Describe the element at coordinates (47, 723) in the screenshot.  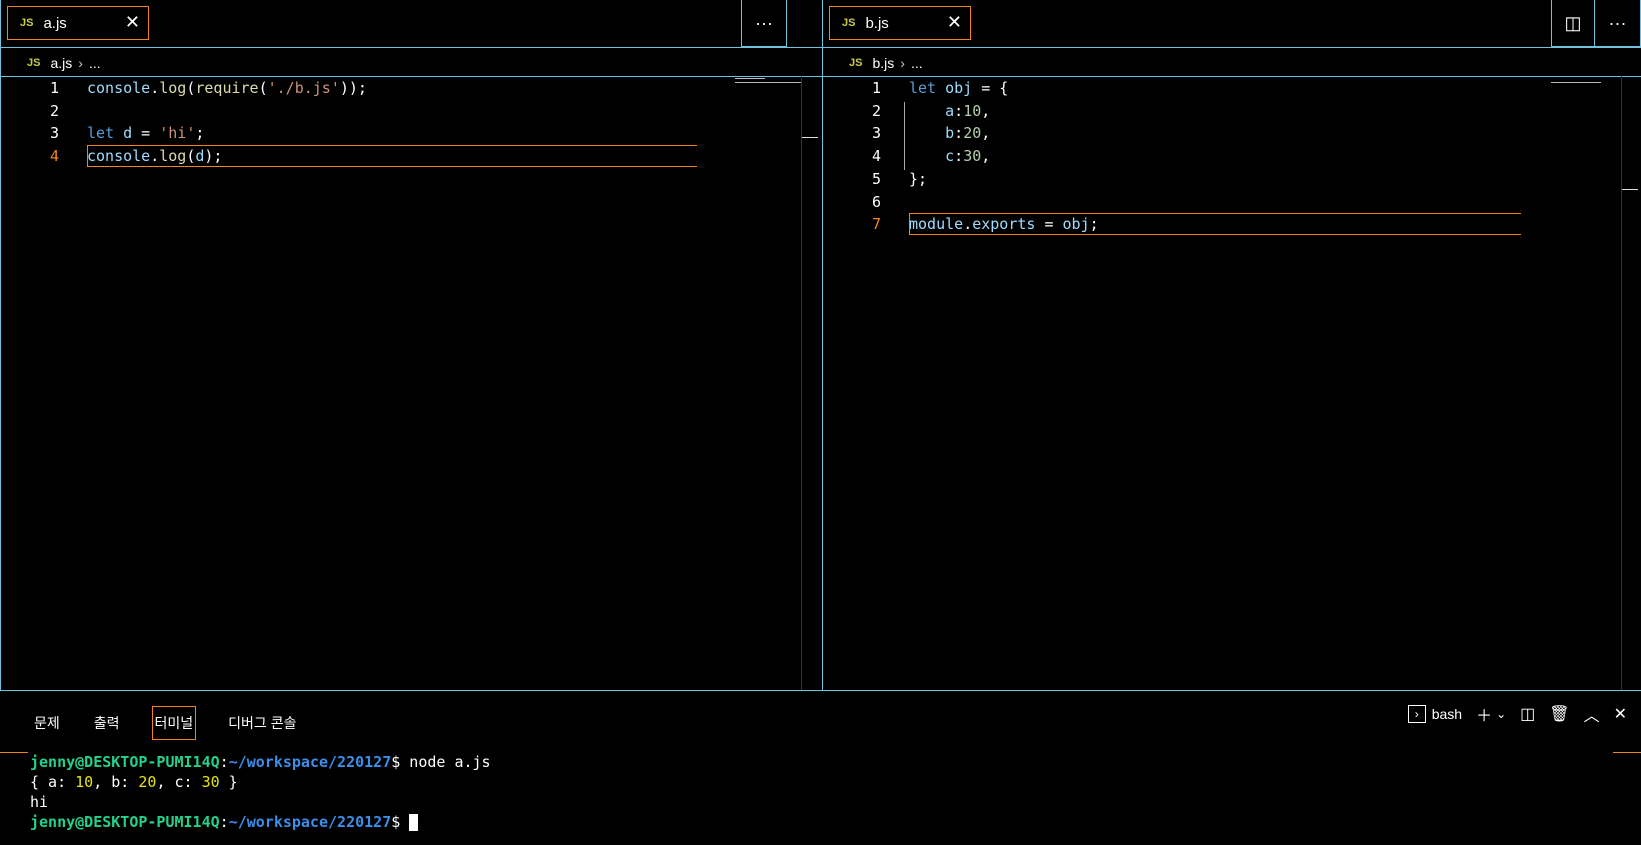
I see `tab-problems: 문제` at that location.